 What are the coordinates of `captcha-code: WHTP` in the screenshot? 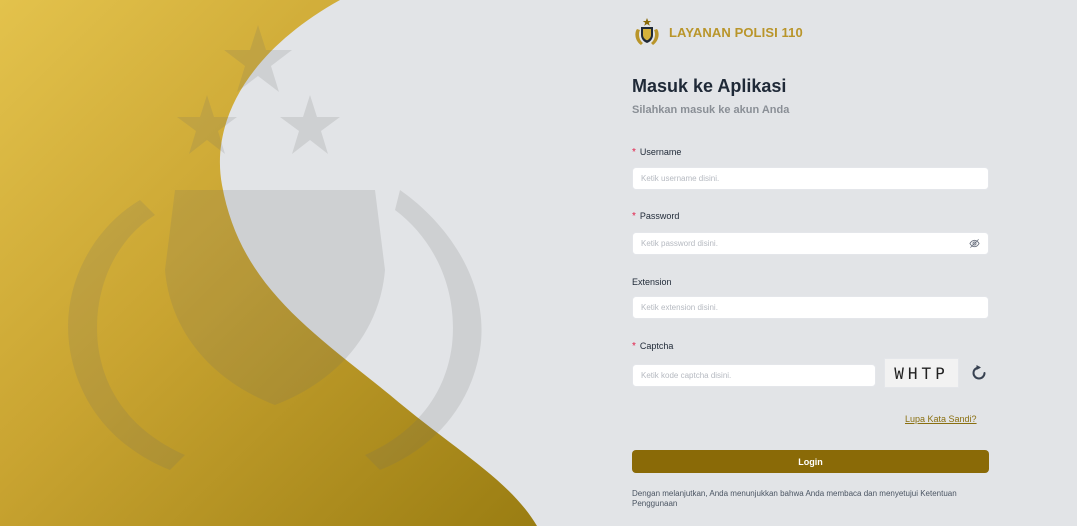 It's located at (921, 373).